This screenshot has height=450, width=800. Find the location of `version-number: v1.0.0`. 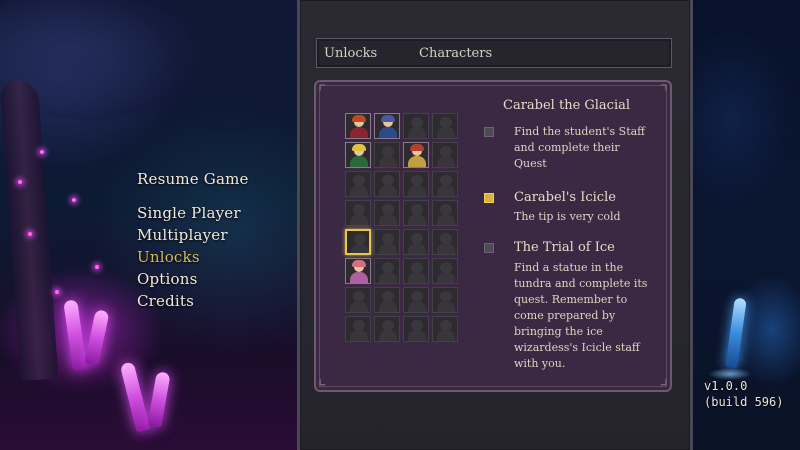

version-number: v1.0.0 is located at coordinates (726, 386).